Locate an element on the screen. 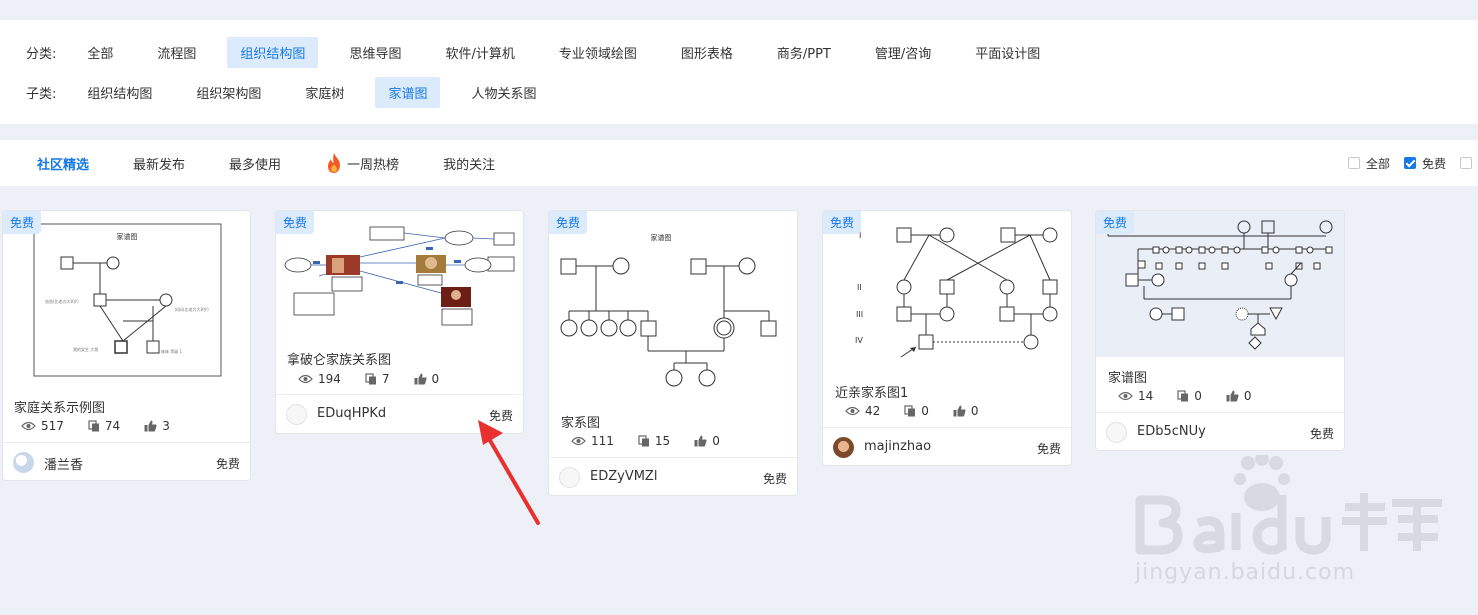 The width and height of the screenshot is (1478, 615). price-filters: 全部 免费 is located at coordinates (1412, 163).